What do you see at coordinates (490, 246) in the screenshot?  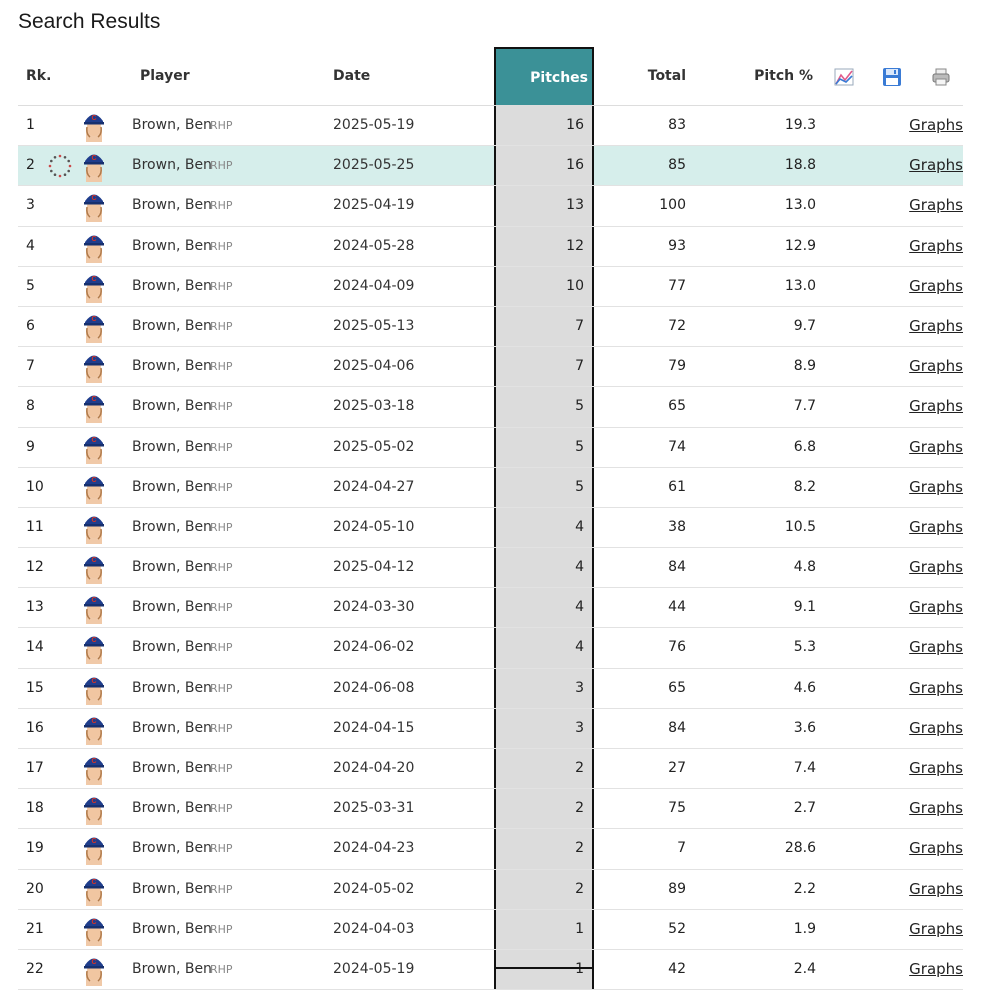 I see `table-row: 4 C Brown, Ben RHP 2024-05-28 12 93 12.9 Graphs` at bounding box center [490, 246].